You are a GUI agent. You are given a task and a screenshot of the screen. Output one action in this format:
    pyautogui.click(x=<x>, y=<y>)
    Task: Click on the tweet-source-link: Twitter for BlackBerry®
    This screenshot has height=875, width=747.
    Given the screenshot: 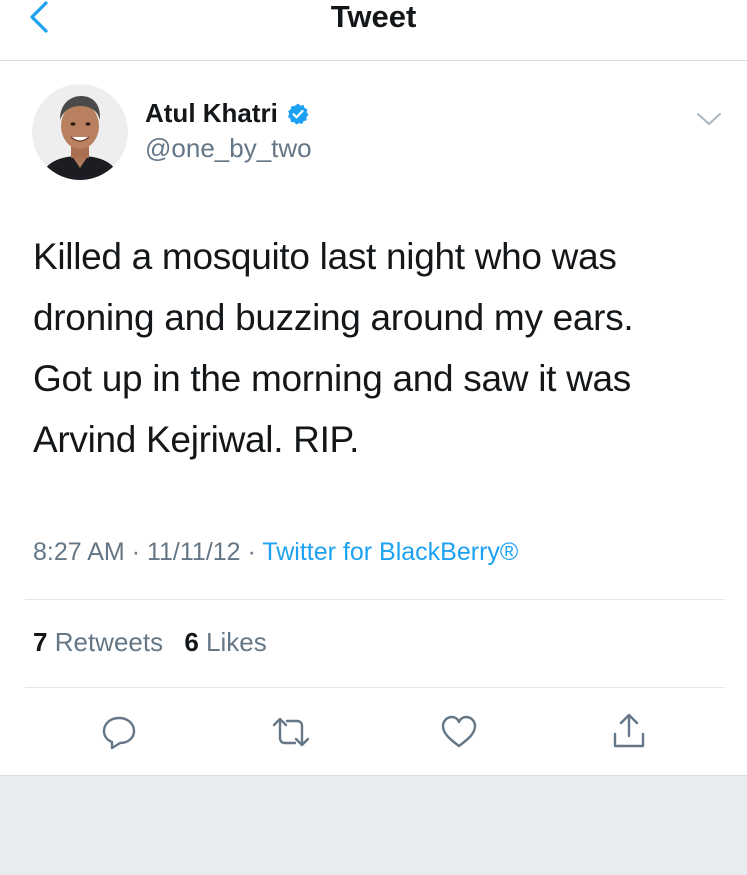 What is the action you would take?
    pyautogui.click(x=390, y=552)
    